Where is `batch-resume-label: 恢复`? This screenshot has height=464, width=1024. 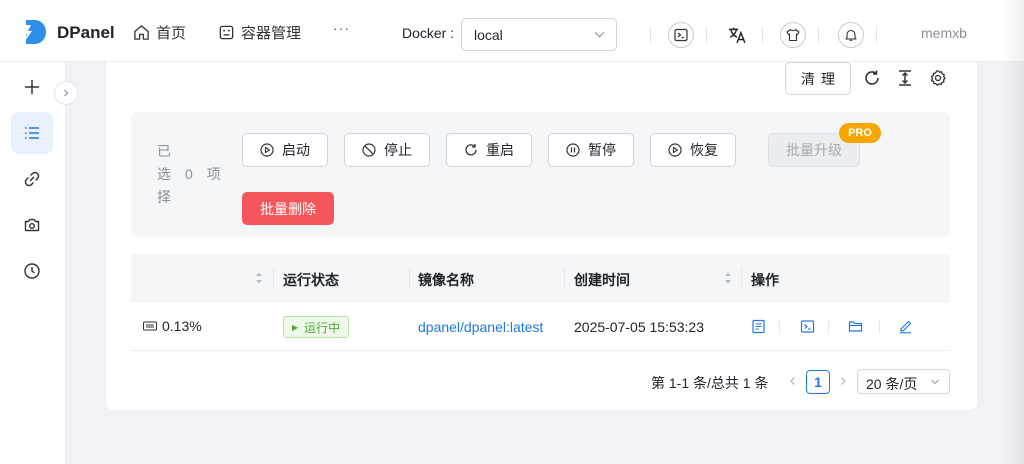
batch-resume-label: 恢复 is located at coordinates (704, 150).